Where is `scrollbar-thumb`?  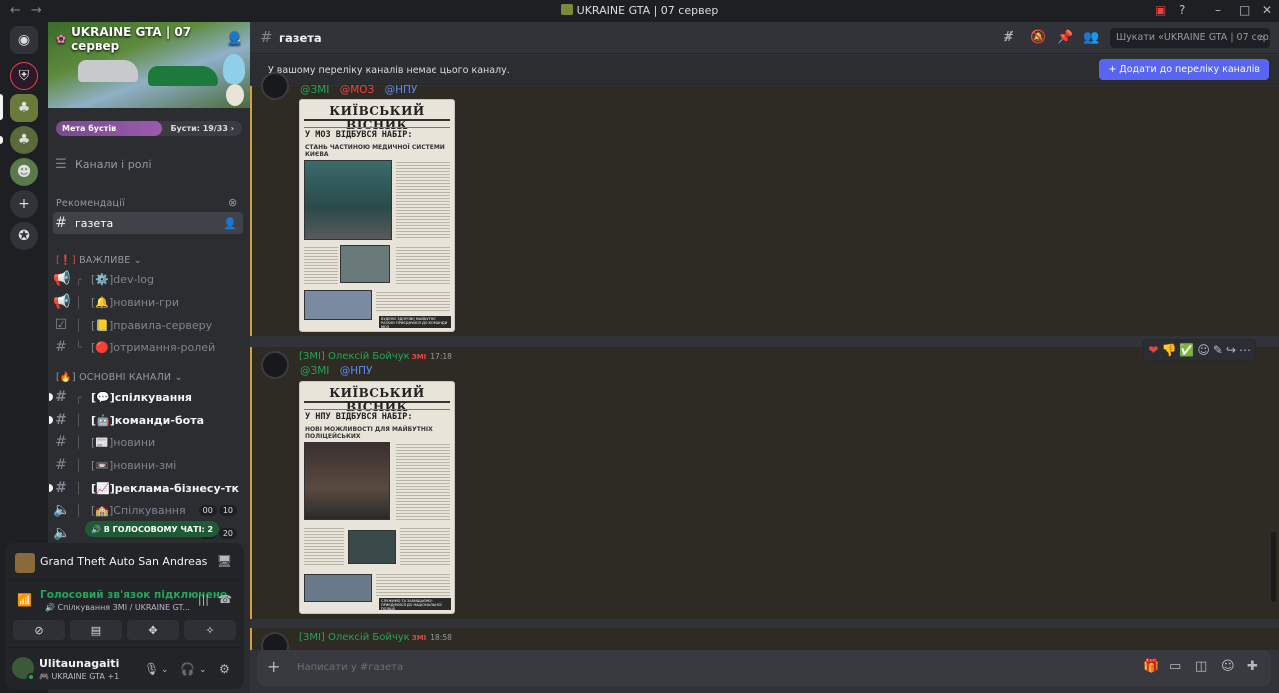
scrollbar-thumb is located at coordinates (1273, 567).